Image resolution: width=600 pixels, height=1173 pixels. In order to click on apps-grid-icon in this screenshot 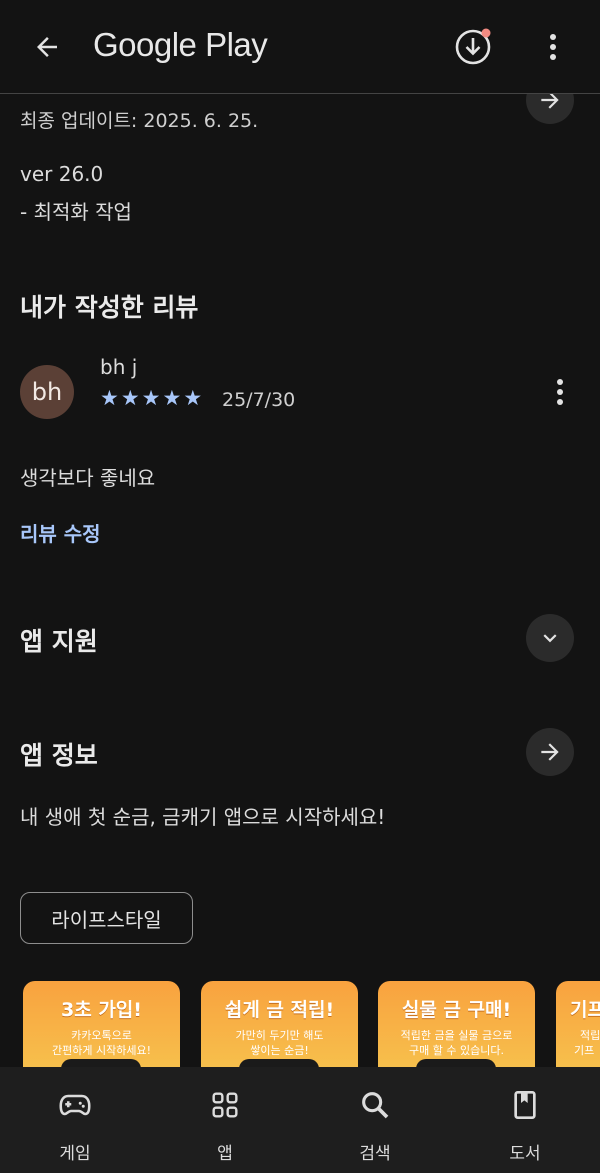, I will do `click(225, 1105)`.